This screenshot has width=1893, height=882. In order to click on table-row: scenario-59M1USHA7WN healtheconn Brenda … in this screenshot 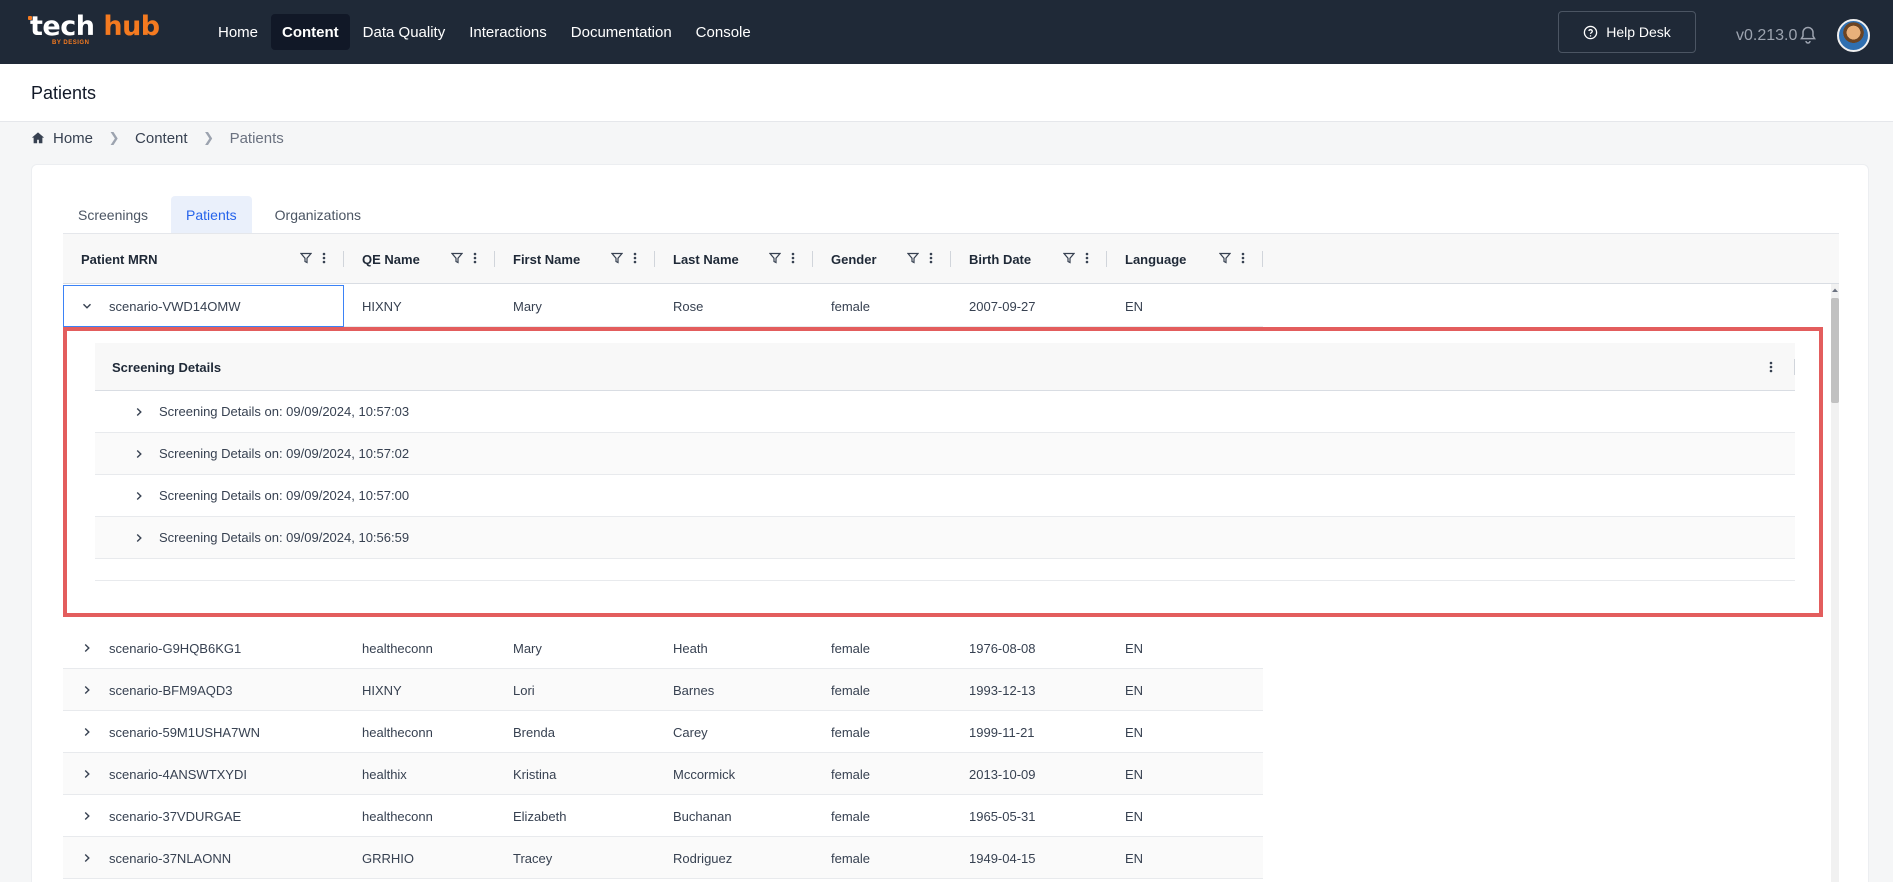, I will do `click(663, 732)`.